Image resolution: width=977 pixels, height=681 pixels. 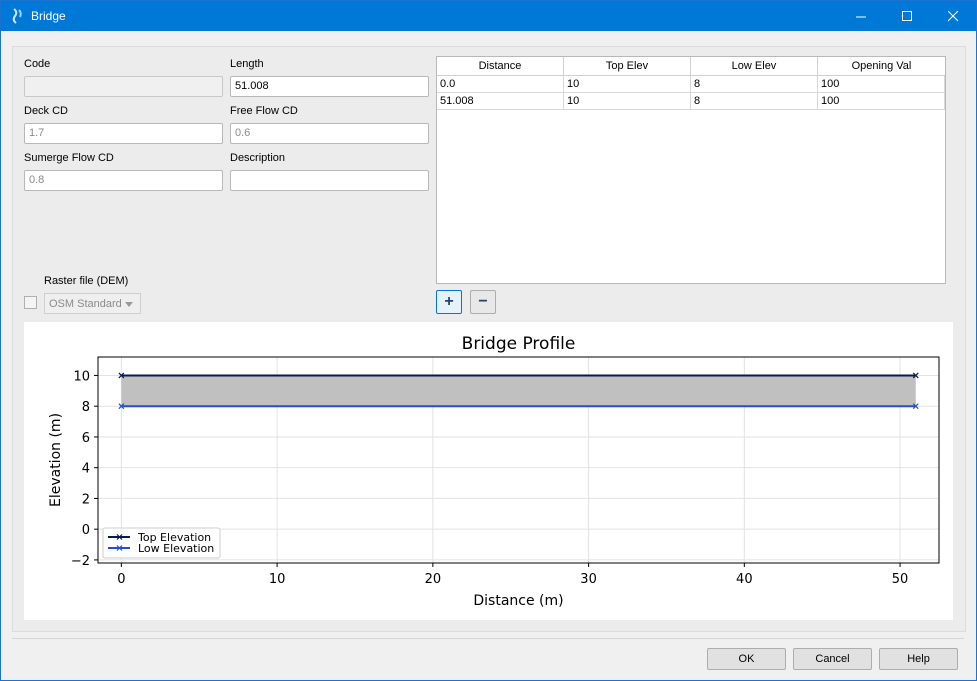 I want to click on x-tick-label: 0, so click(x=121, y=579).